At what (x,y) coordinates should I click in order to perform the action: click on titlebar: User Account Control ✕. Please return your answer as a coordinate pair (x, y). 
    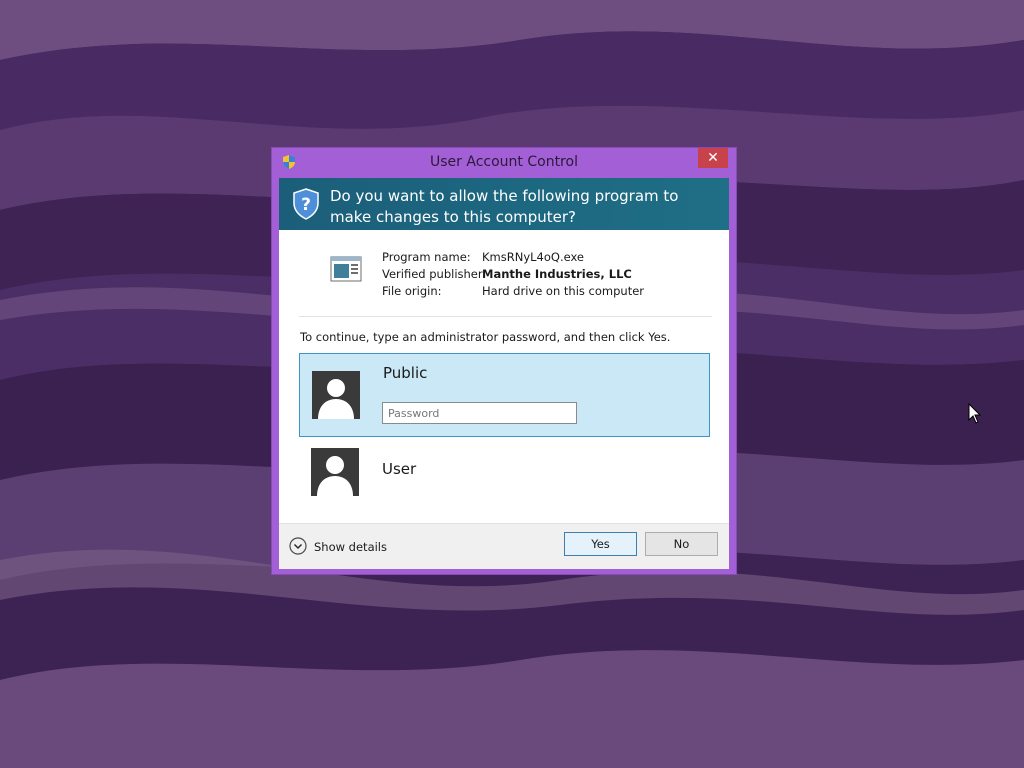
    Looking at the image, I should click on (504, 163).